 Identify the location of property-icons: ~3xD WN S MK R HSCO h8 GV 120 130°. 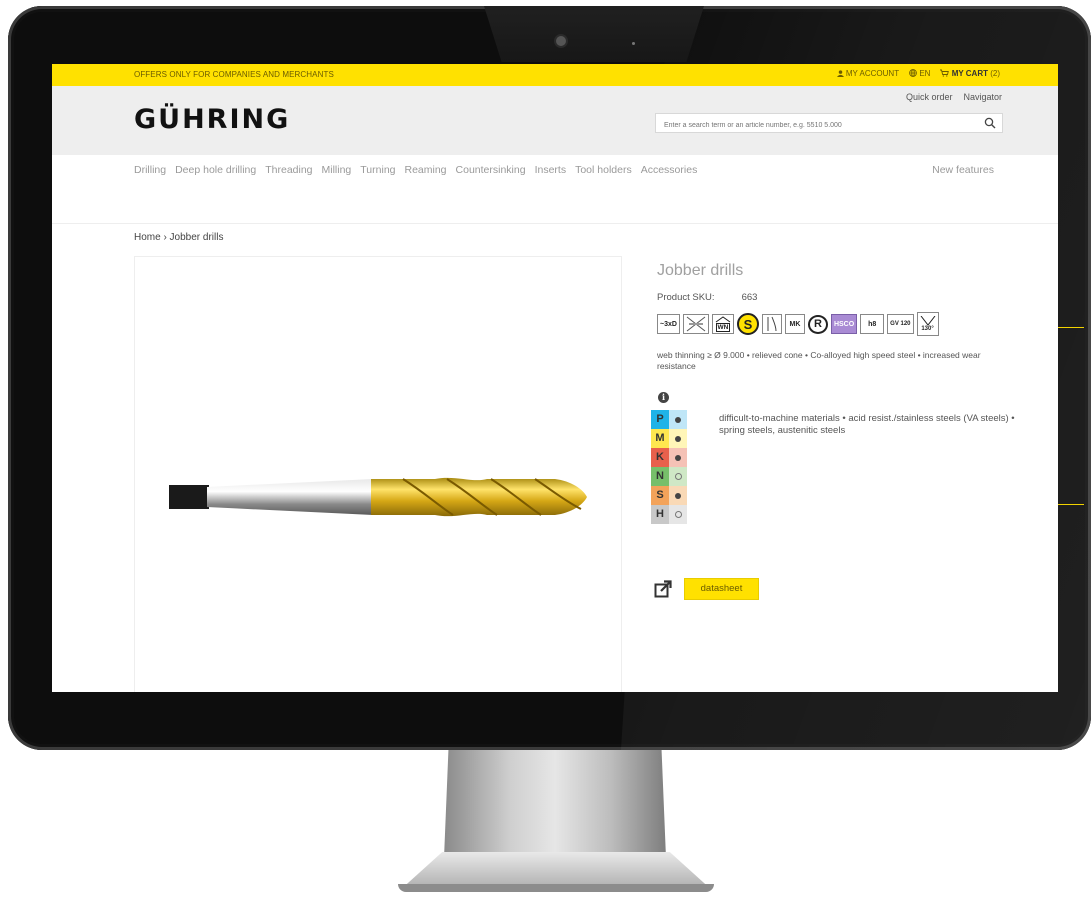
(798, 324).